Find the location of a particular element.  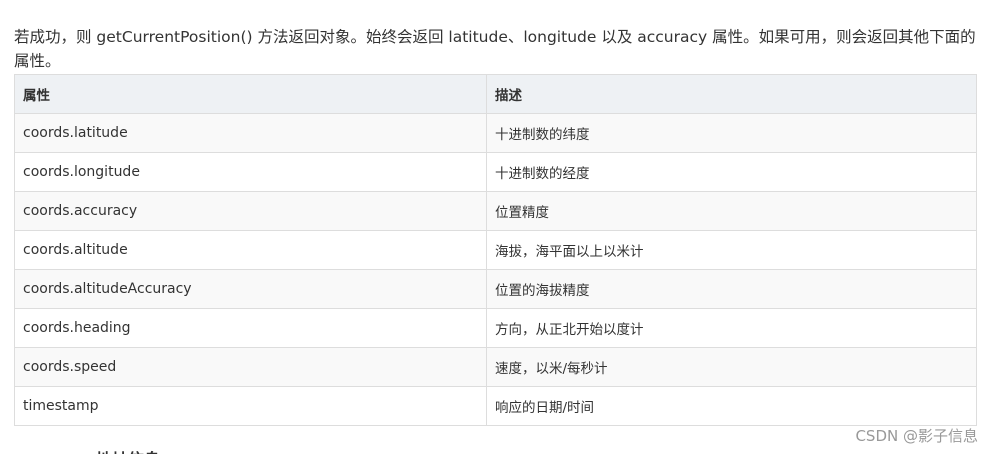

property-cell: coords.speed is located at coordinates (250, 367).